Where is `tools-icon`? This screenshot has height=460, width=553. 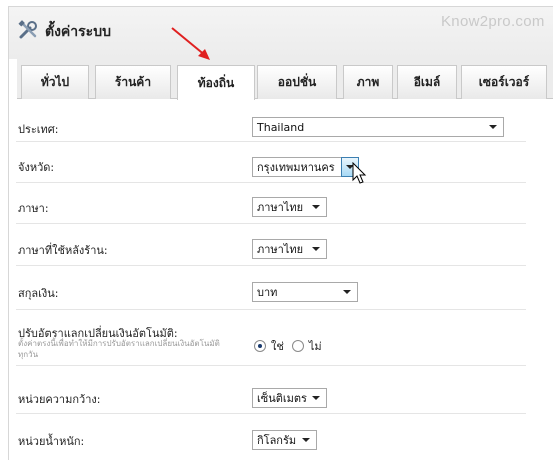 tools-icon is located at coordinates (27, 29).